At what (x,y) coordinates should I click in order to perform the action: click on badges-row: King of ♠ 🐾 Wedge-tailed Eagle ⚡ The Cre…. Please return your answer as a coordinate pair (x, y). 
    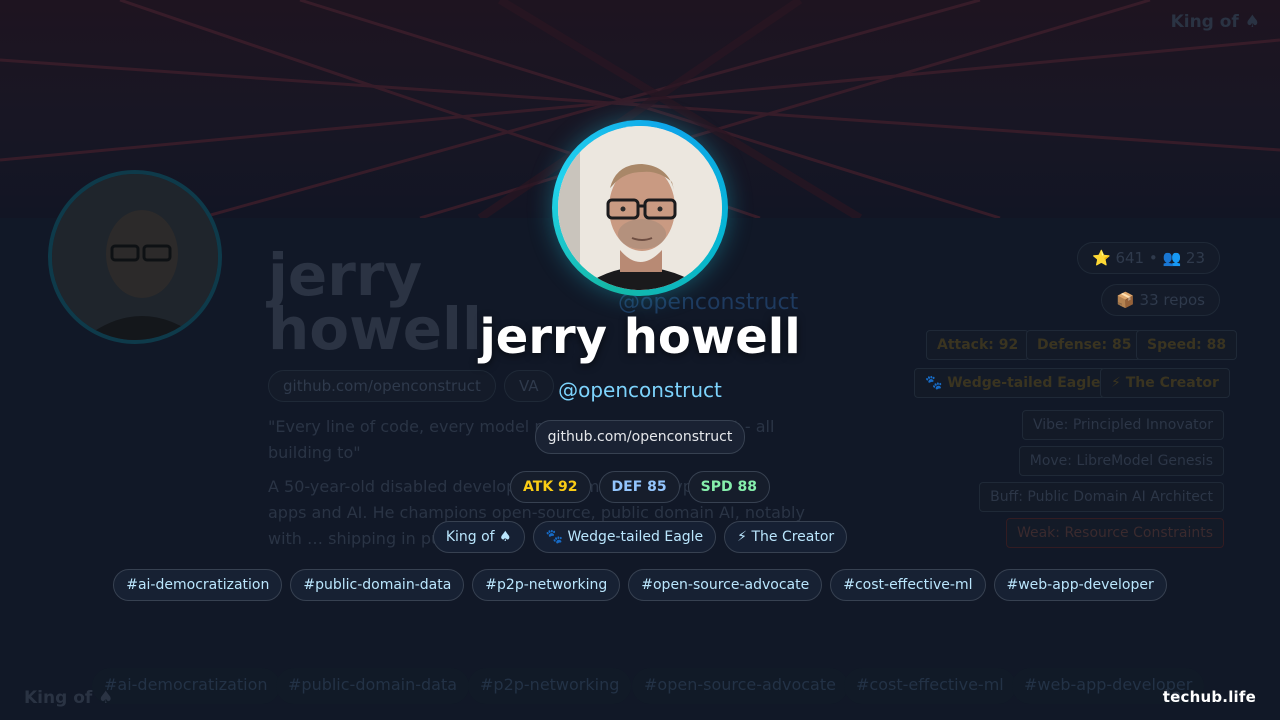
    Looking at the image, I should click on (640, 537).